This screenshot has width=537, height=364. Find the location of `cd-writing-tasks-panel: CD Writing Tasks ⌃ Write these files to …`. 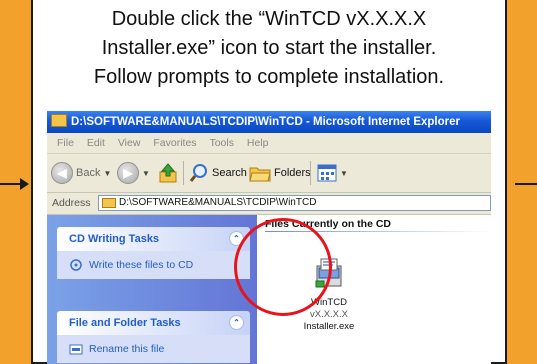

cd-writing-tasks-panel: CD Writing Tasks ⌃ Write these files to … is located at coordinates (153, 253).